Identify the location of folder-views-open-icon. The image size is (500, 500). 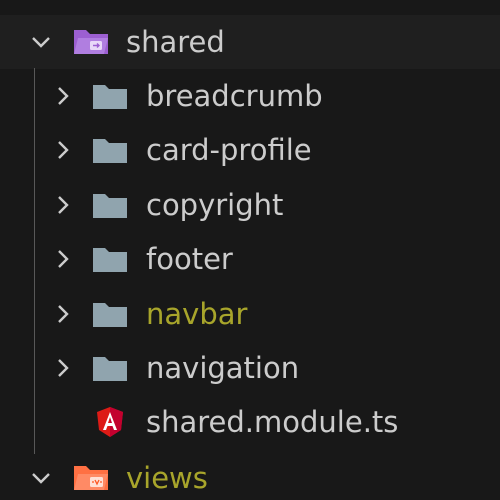
(91, 477).